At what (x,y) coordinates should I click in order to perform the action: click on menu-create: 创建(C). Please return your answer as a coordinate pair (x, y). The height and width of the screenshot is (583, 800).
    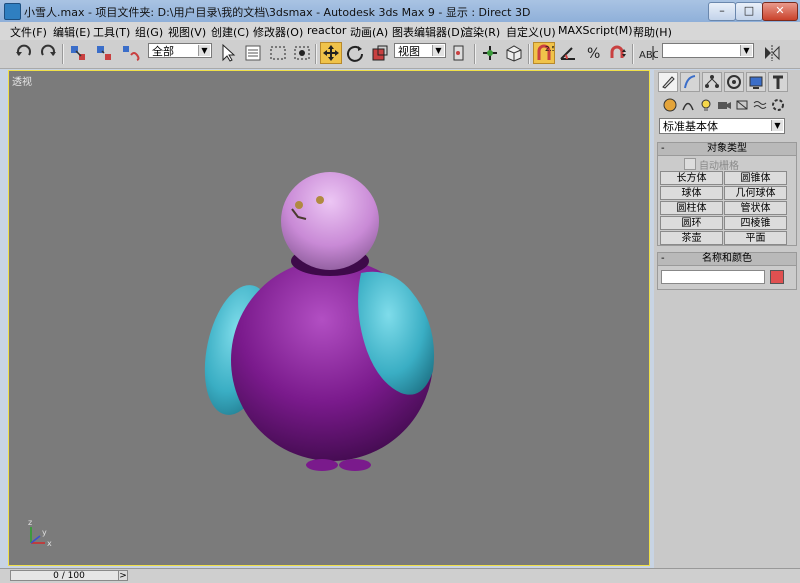
    Looking at the image, I should click on (230, 32).